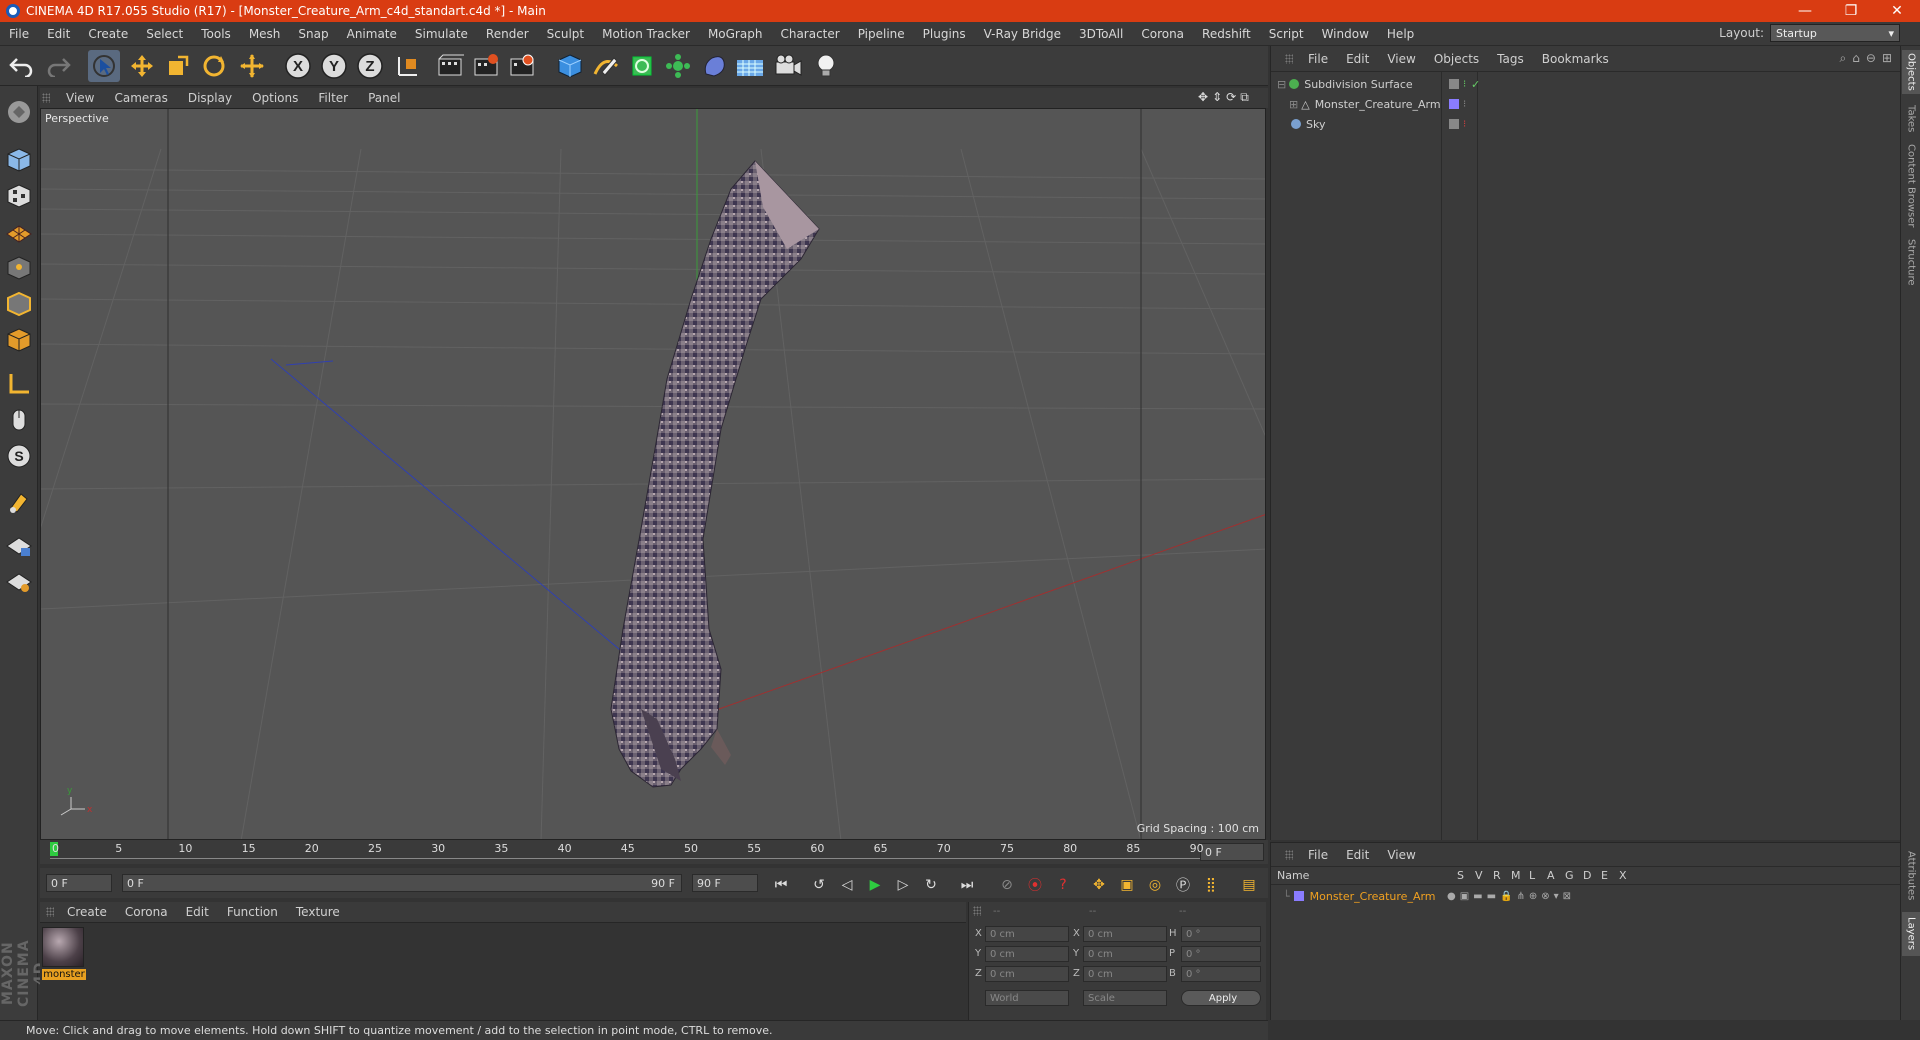 The image size is (1920, 1040). Describe the element at coordinates (1125, 934) in the screenshot. I see `size-x-field: 0 cm` at that location.